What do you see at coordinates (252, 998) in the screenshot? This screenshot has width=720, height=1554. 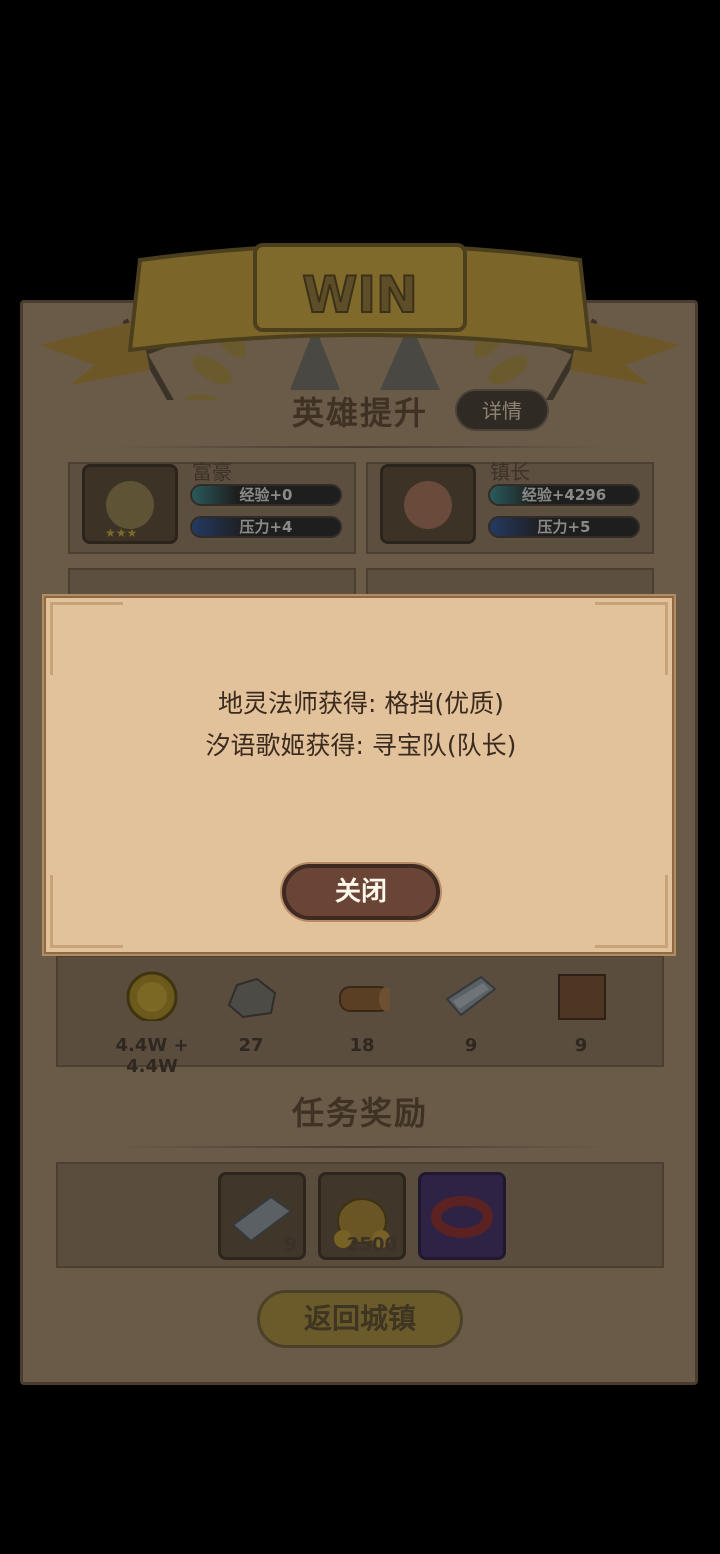 I see `stone-icon` at bounding box center [252, 998].